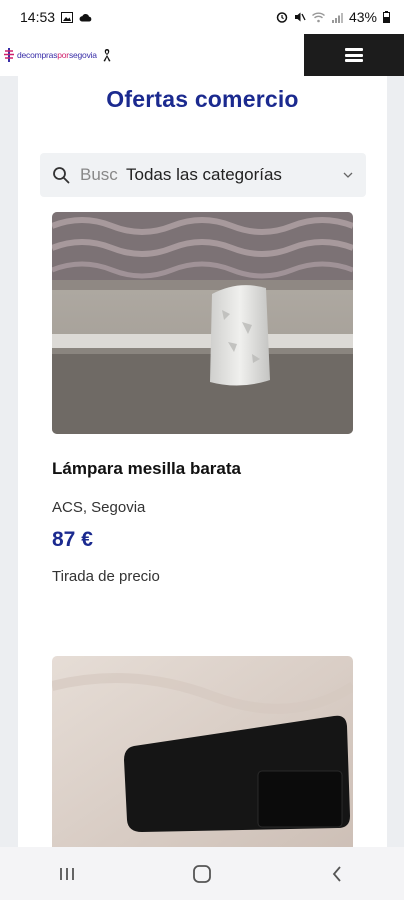  Describe the element at coordinates (202, 99) in the screenshot. I see `page-title: Ofertas comercio` at that location.